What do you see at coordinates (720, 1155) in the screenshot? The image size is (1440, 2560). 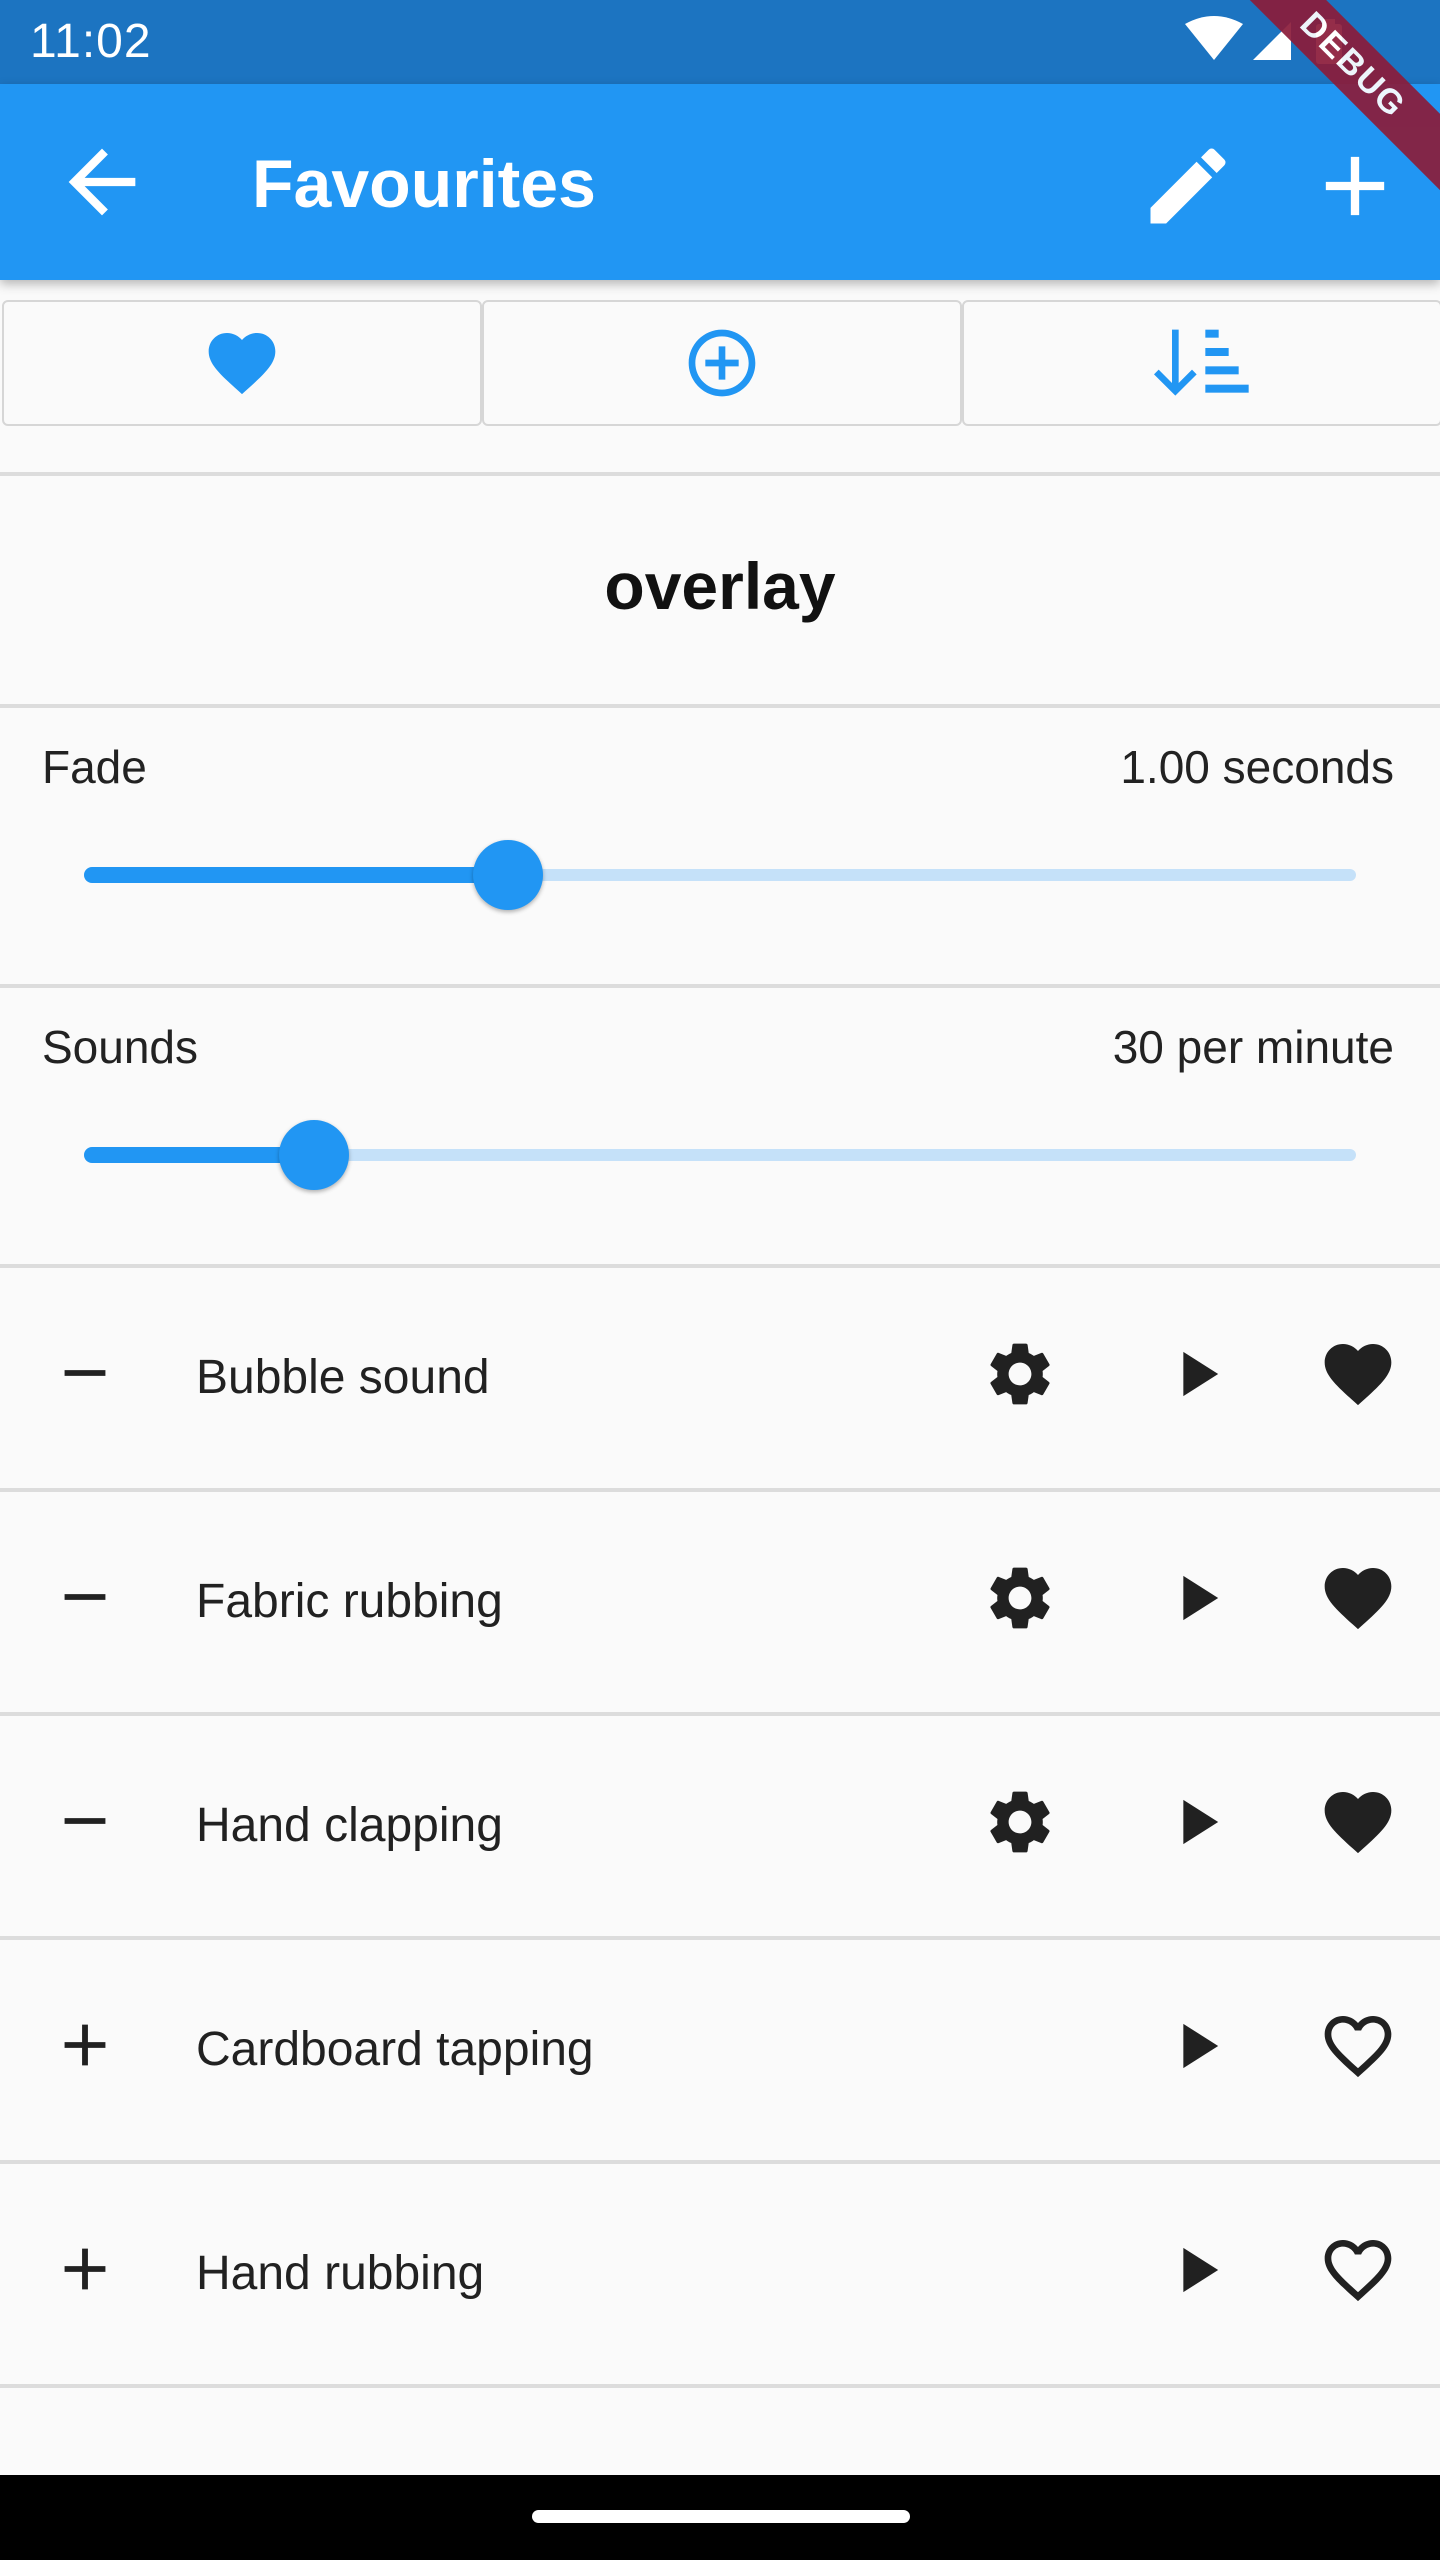 I see `sounds-rate-slider` at bounding box center [720, 1155].